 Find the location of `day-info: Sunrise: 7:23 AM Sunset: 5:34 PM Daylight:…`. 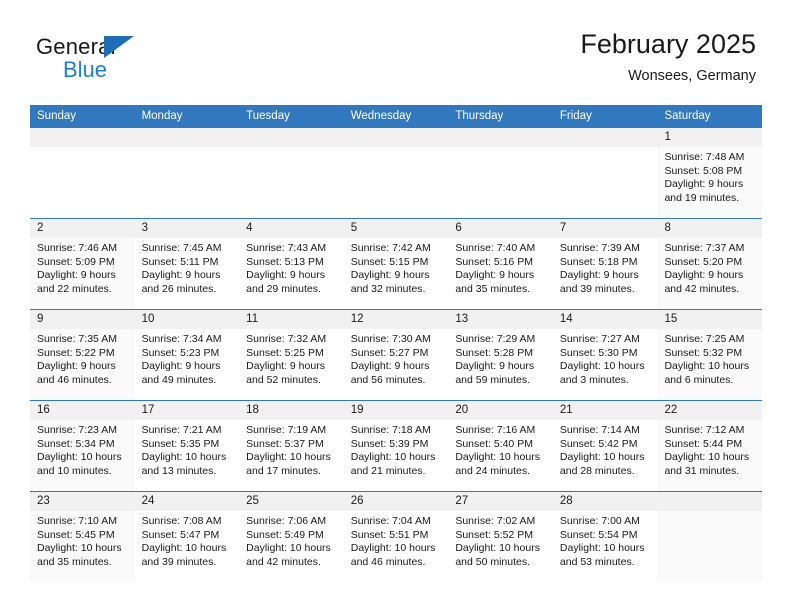

day-info: Sunrise: 7:23 AM Sunset: 5:34 PM Daylight:… is located at coordinates (82, 449).